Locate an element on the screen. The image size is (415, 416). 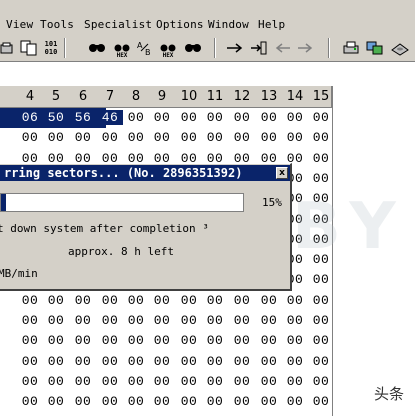
disk-icon is located at coordinates (400, 48).